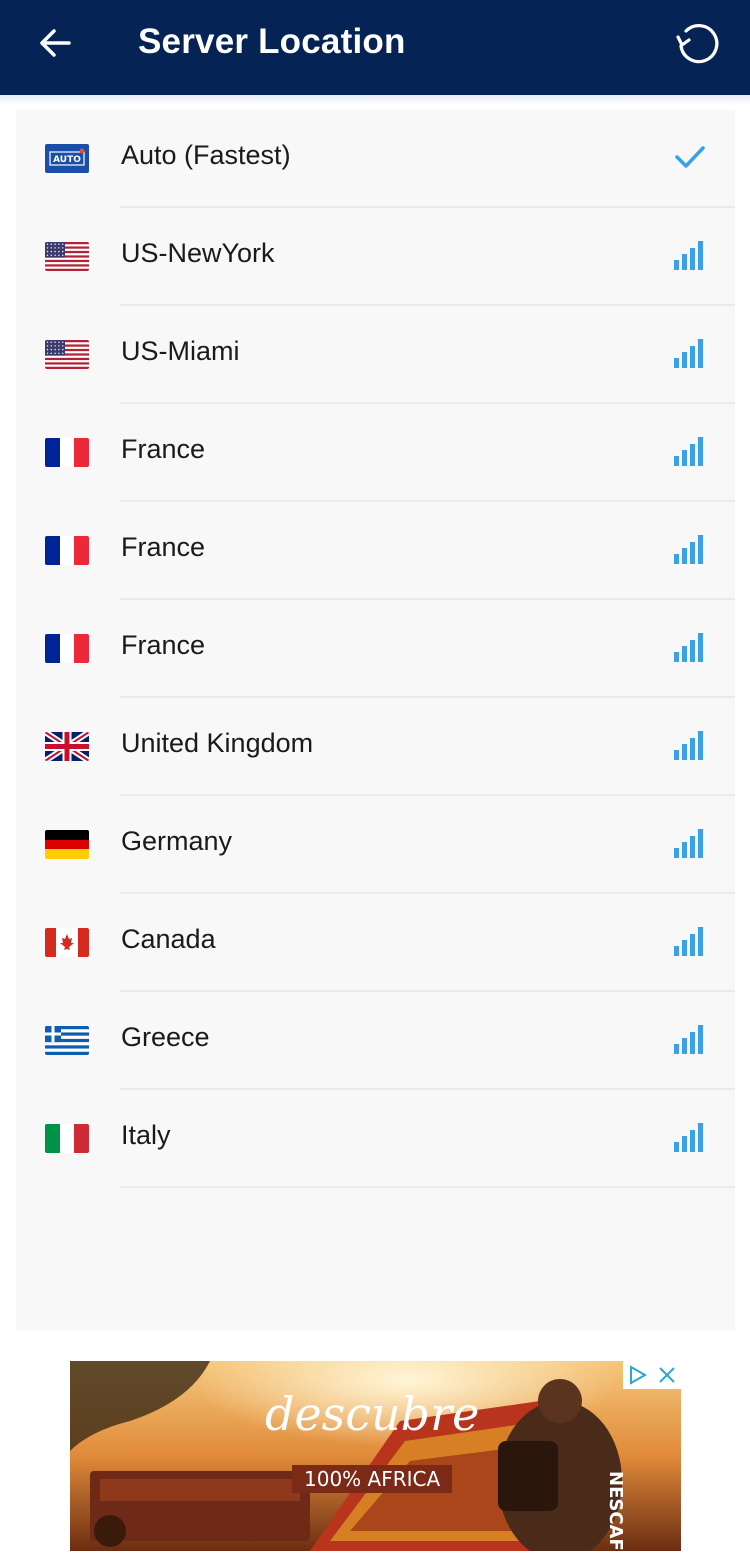 Image resolution: width=750 pixels, height=1554 pixels. I want to click on svg-text: AUTO, so click(67, 160).